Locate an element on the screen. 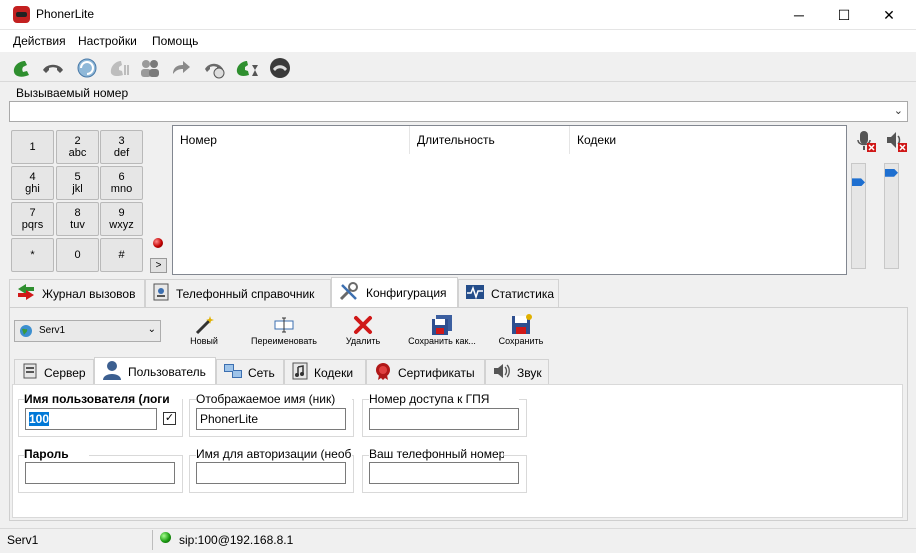 This screenshot has width=916, height=553. tab-user-label: Пользователь is located at coordinates (167, 371).